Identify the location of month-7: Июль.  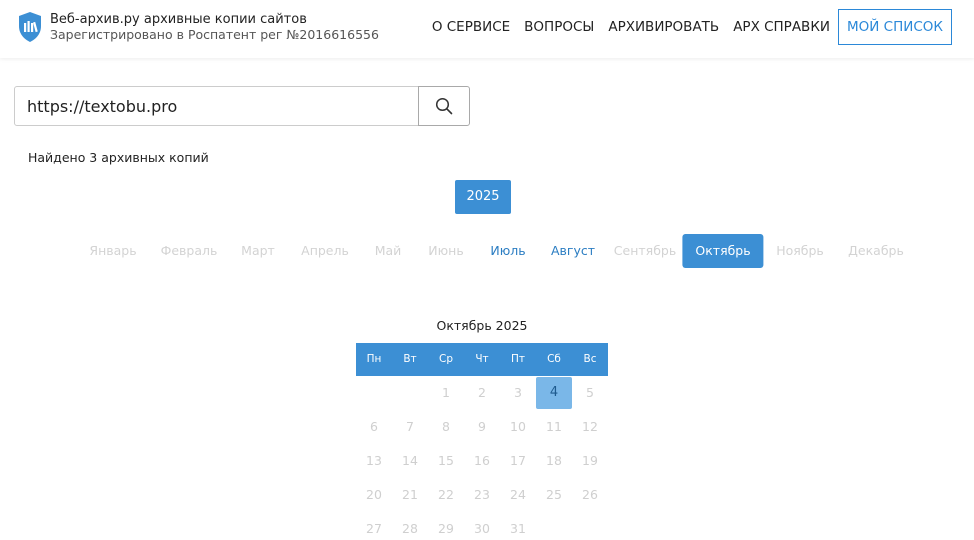
(507, 251).